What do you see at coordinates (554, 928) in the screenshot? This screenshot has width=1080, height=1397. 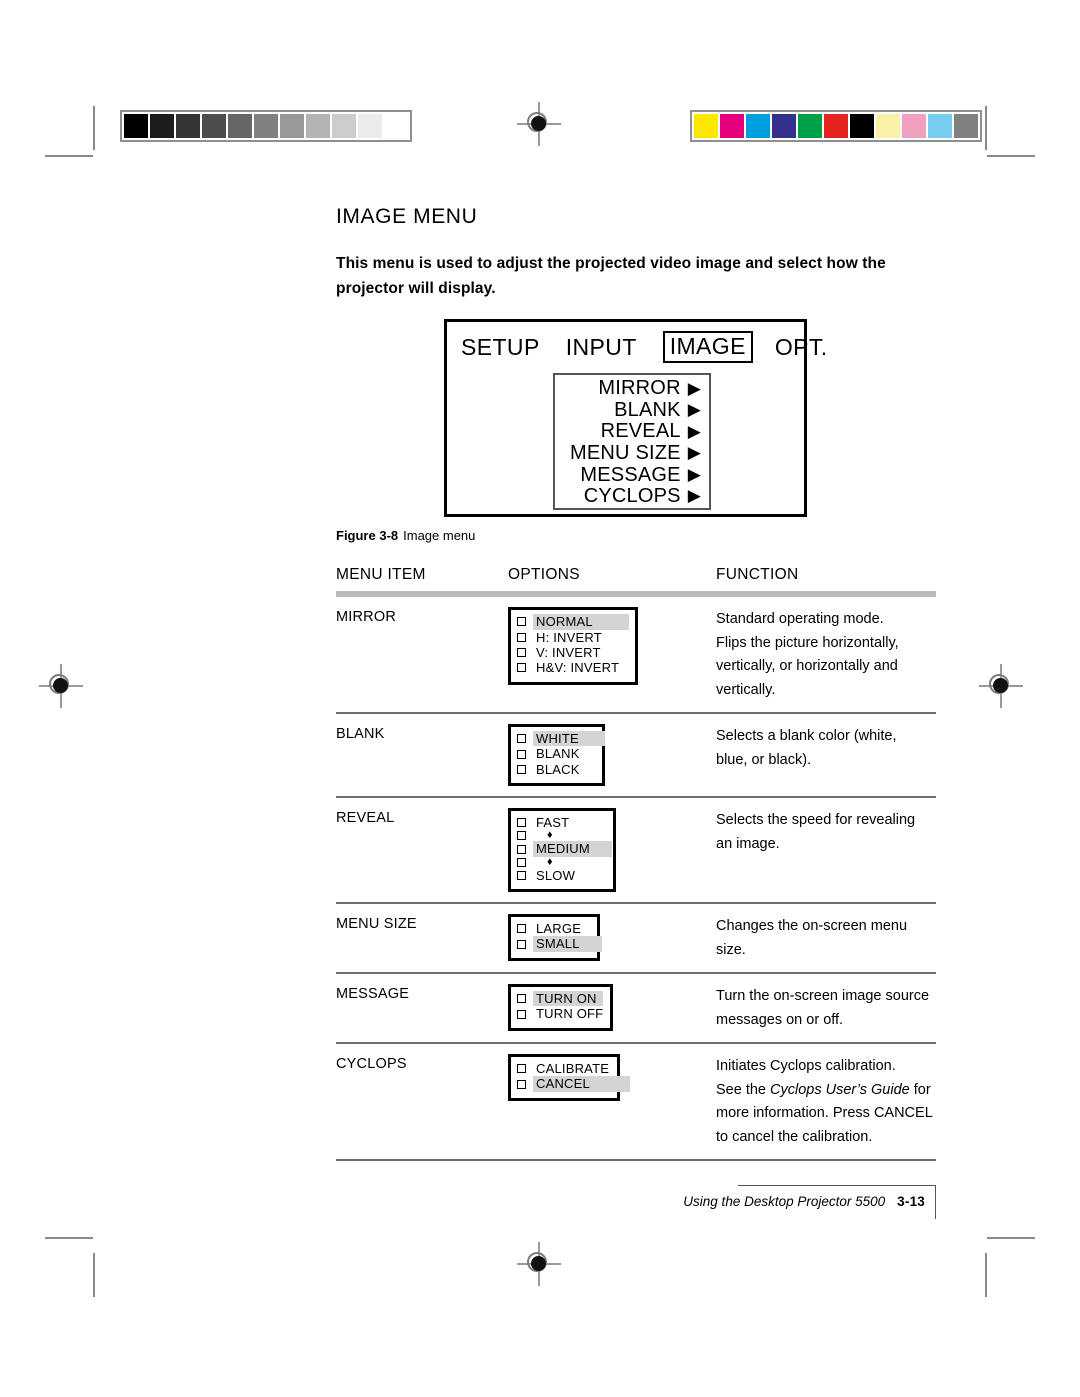 I see `option-row: LARGE` at bounding box center [554, 928].